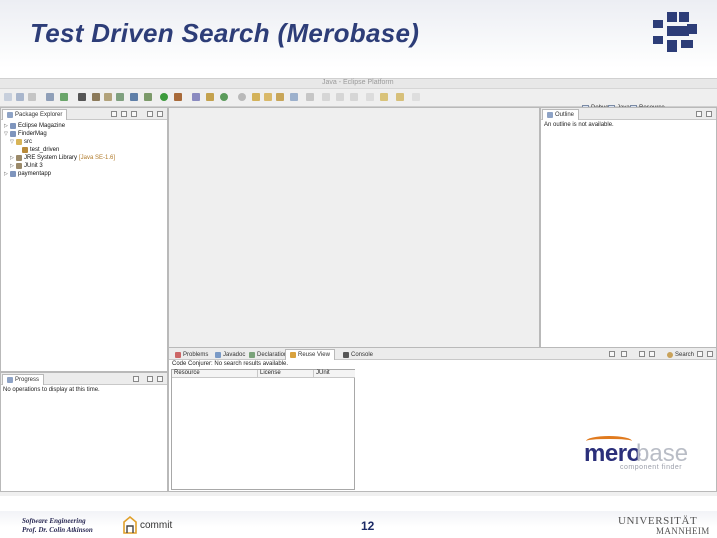 The image size is (717, 538). What do you see at coordinates (164, 97) in the screenshot?
I see `play-icon` at bounding box center [164, 97].